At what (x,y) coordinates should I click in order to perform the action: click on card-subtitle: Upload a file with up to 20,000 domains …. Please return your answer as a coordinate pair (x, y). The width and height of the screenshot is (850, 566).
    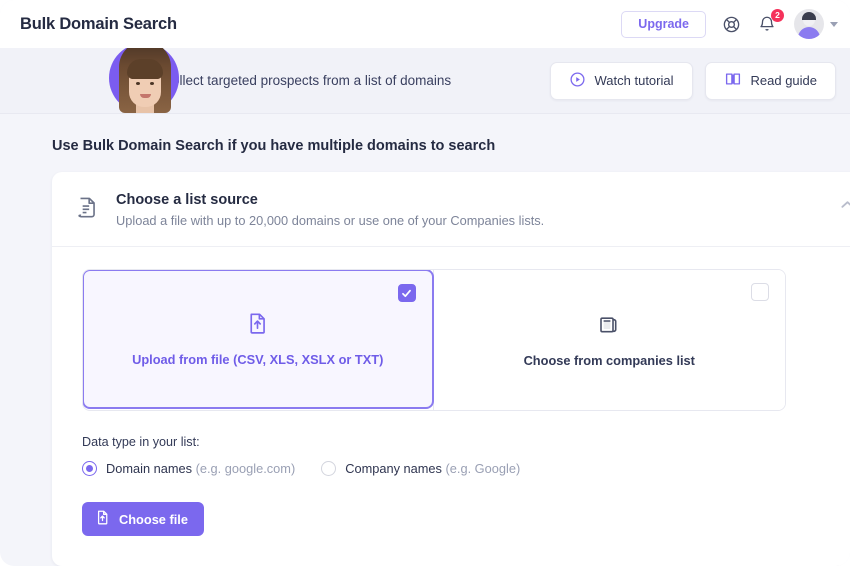
    Looking at the image, I should click on (330, 220).